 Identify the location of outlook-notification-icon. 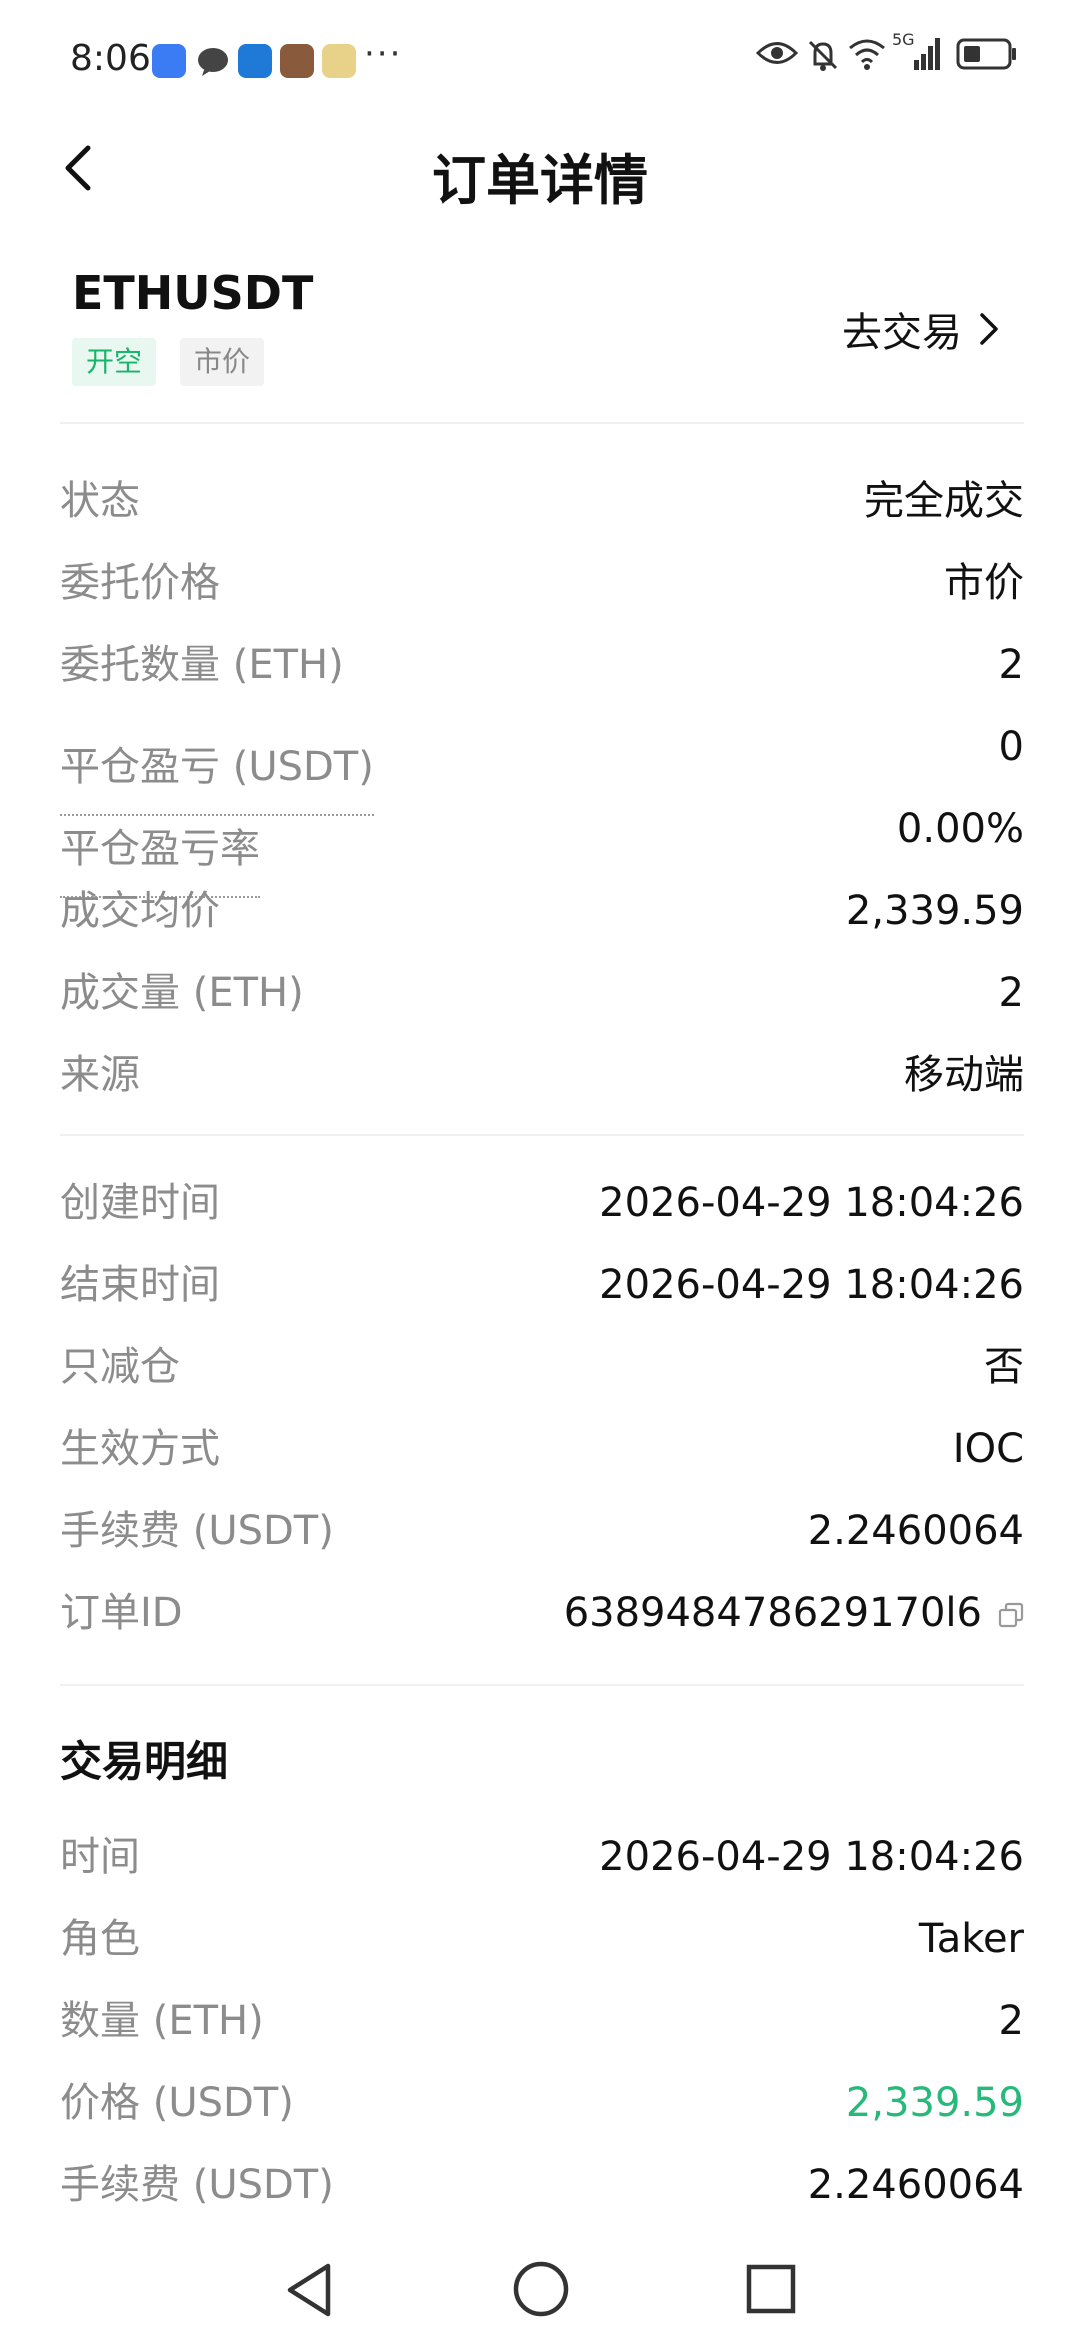
(255, 61).